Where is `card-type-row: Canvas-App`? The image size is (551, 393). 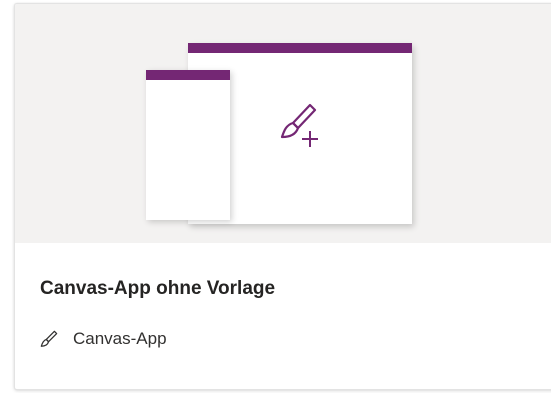
card-type-row: Canvas-App is located at coordinates (103, 339).